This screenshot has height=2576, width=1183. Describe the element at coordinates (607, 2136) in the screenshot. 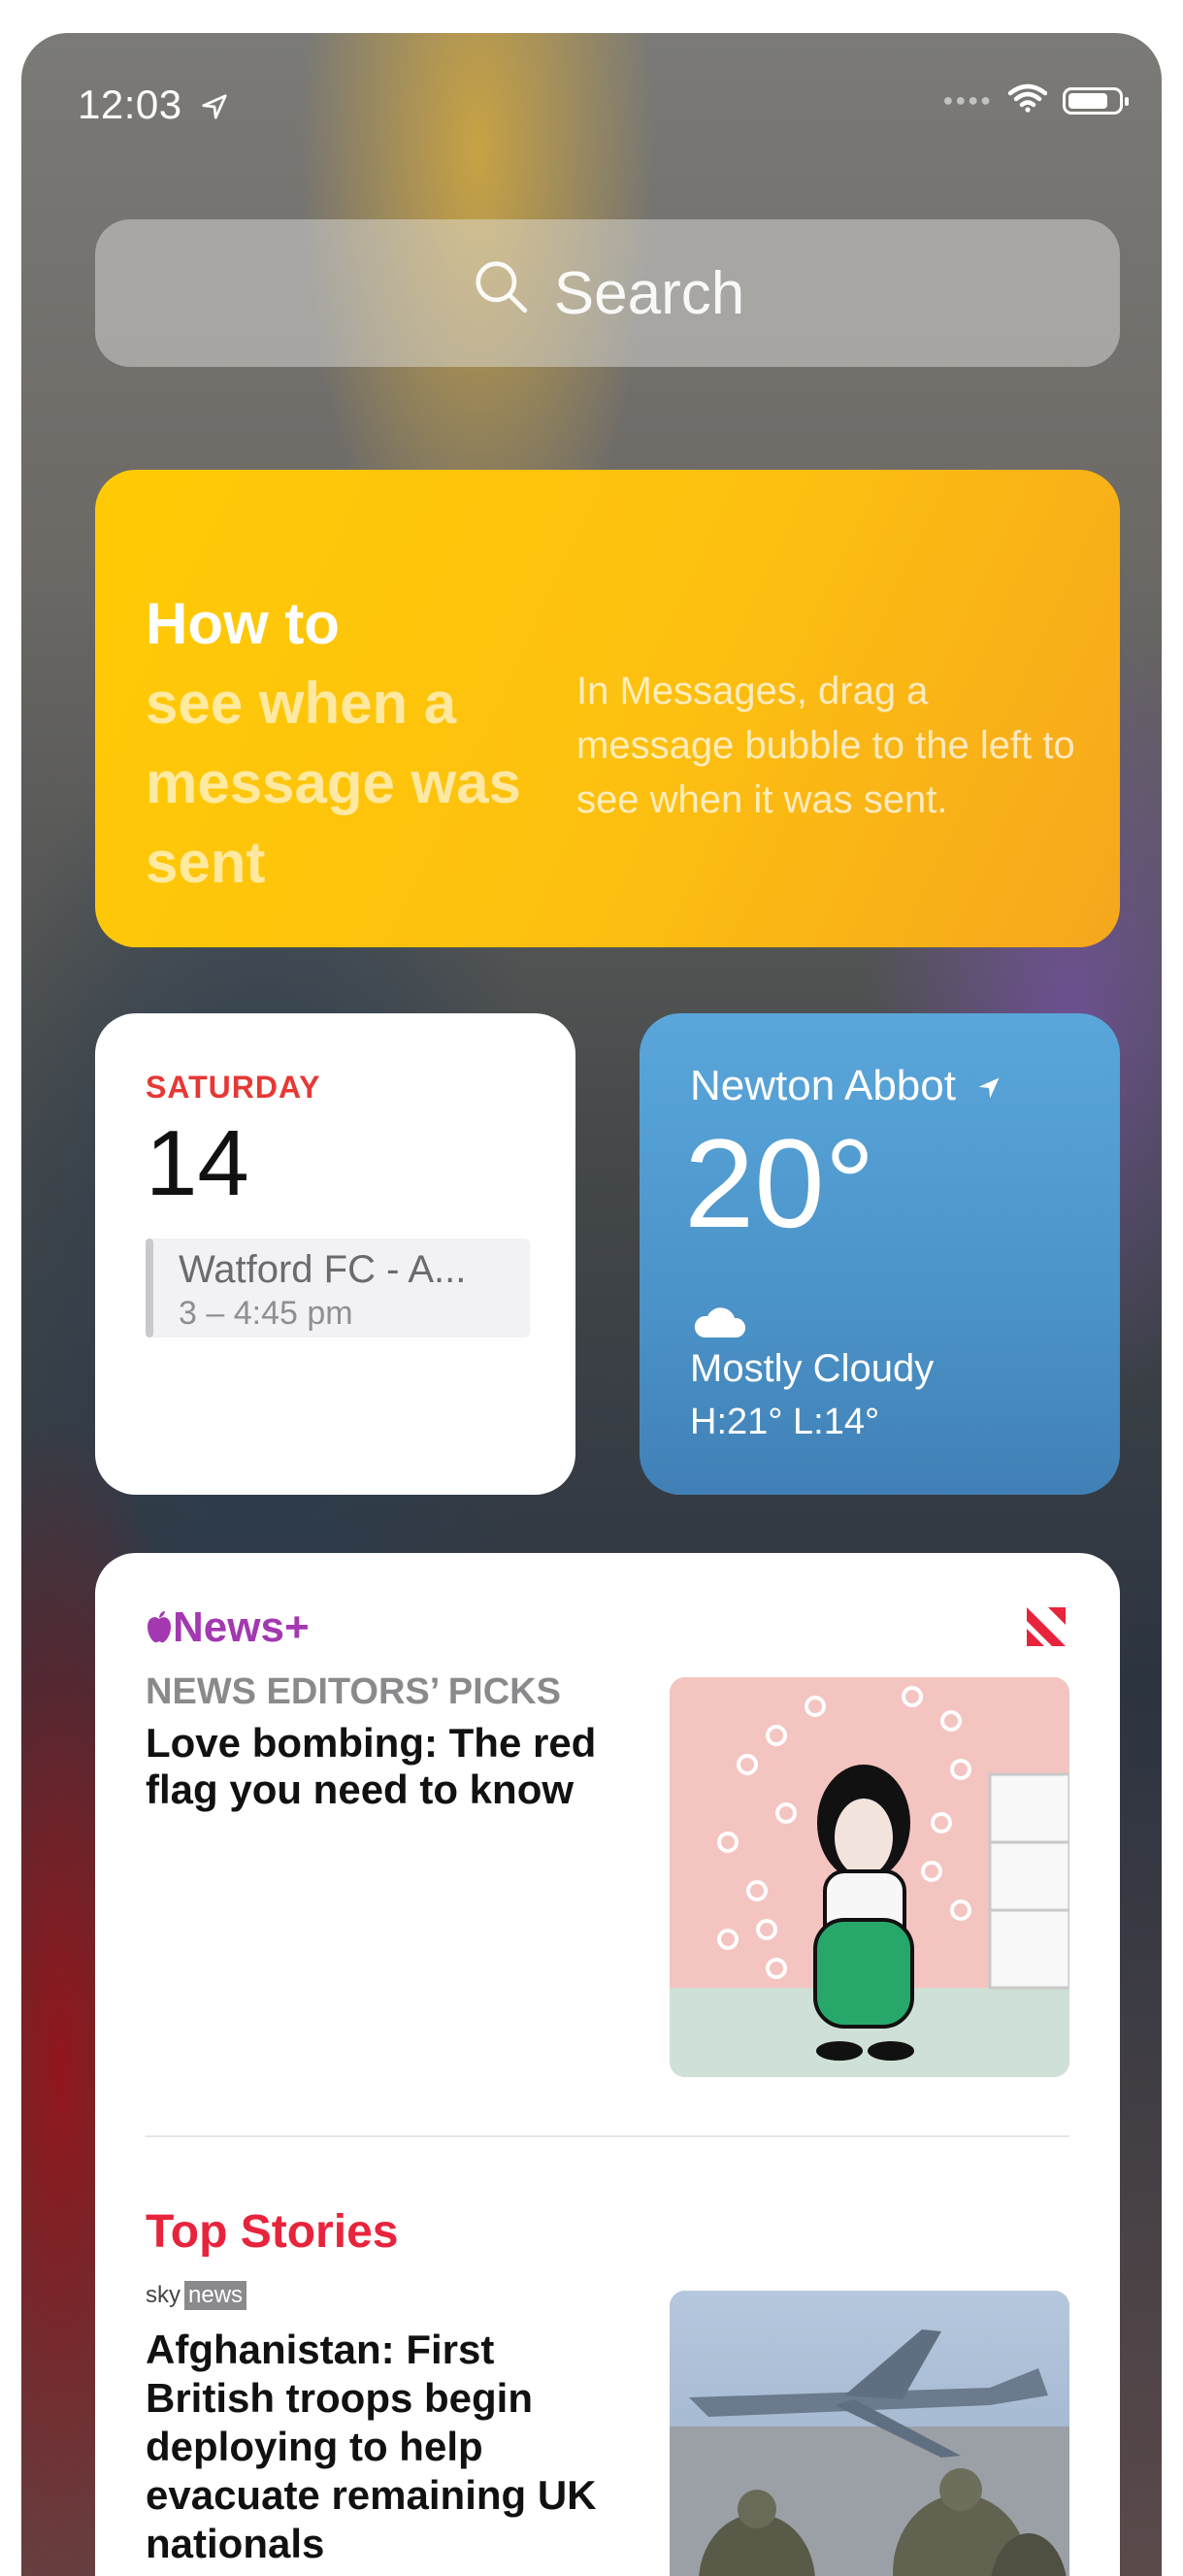

I see `divider` at that location.